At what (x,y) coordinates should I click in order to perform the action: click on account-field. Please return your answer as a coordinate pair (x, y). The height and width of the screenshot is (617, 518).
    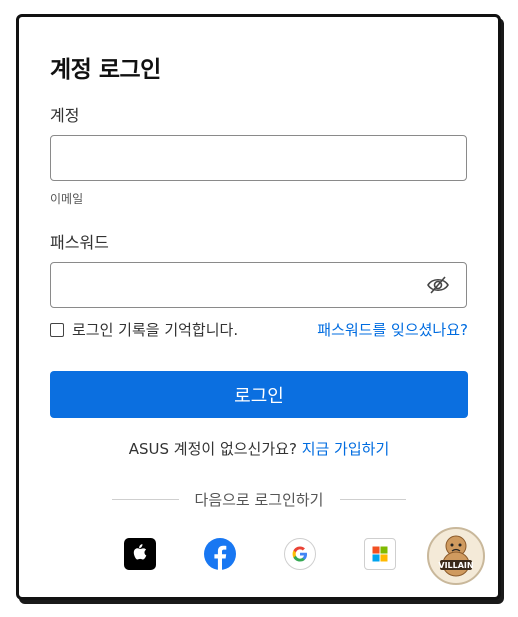
    Looking at the image, I should click on (258, 158).